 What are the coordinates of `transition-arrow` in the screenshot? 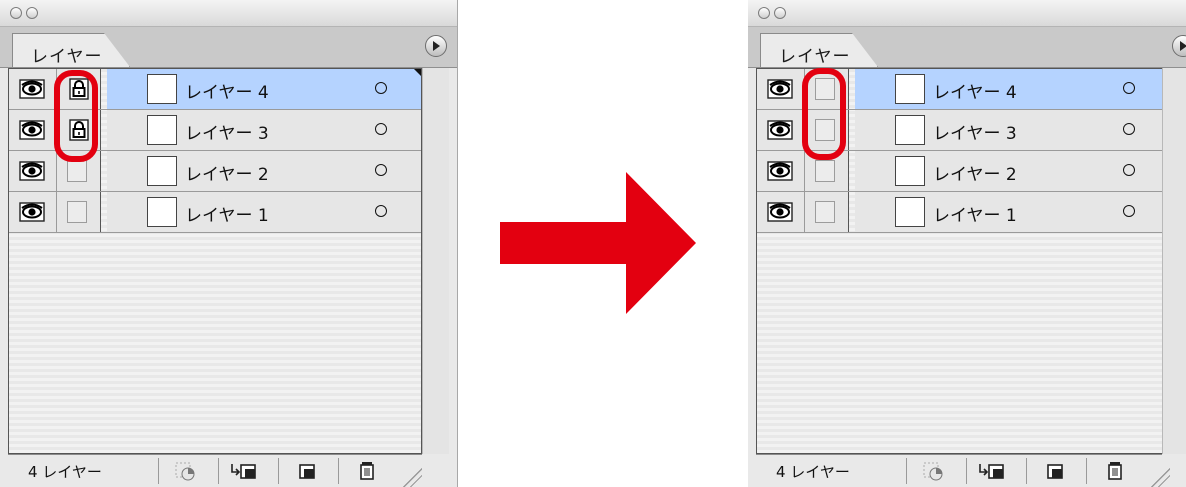 It's located at (598, 243).